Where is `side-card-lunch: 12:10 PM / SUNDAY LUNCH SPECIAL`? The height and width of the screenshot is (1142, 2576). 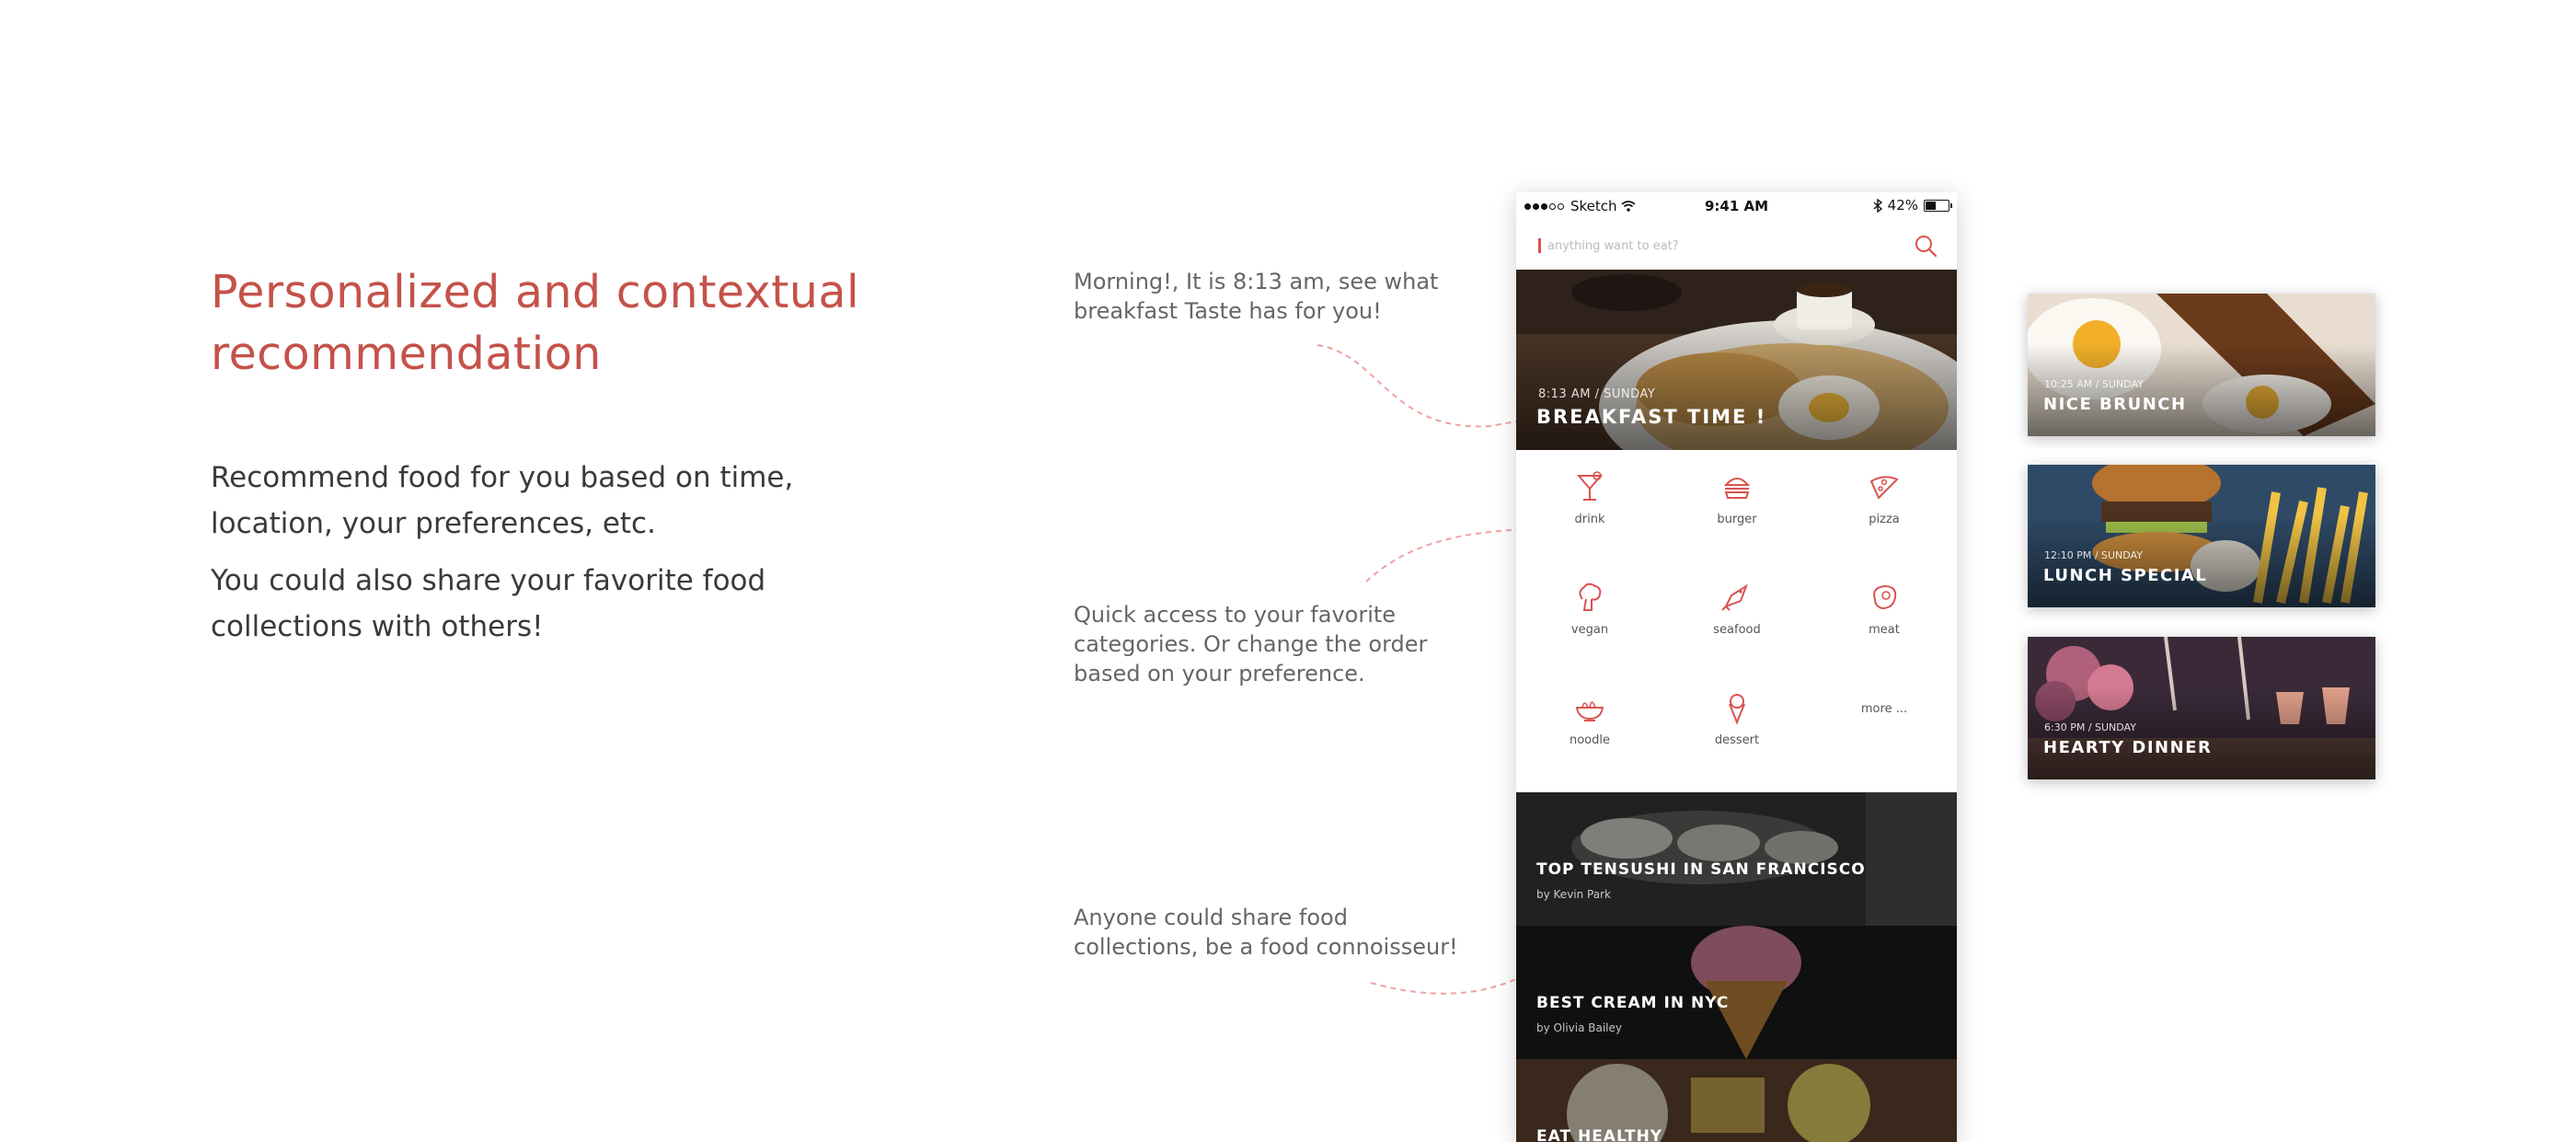 side-card-lunch: 12:10 PM / SUNDAY LUNCH SPECIAL is located at coordinates (2201, 536).